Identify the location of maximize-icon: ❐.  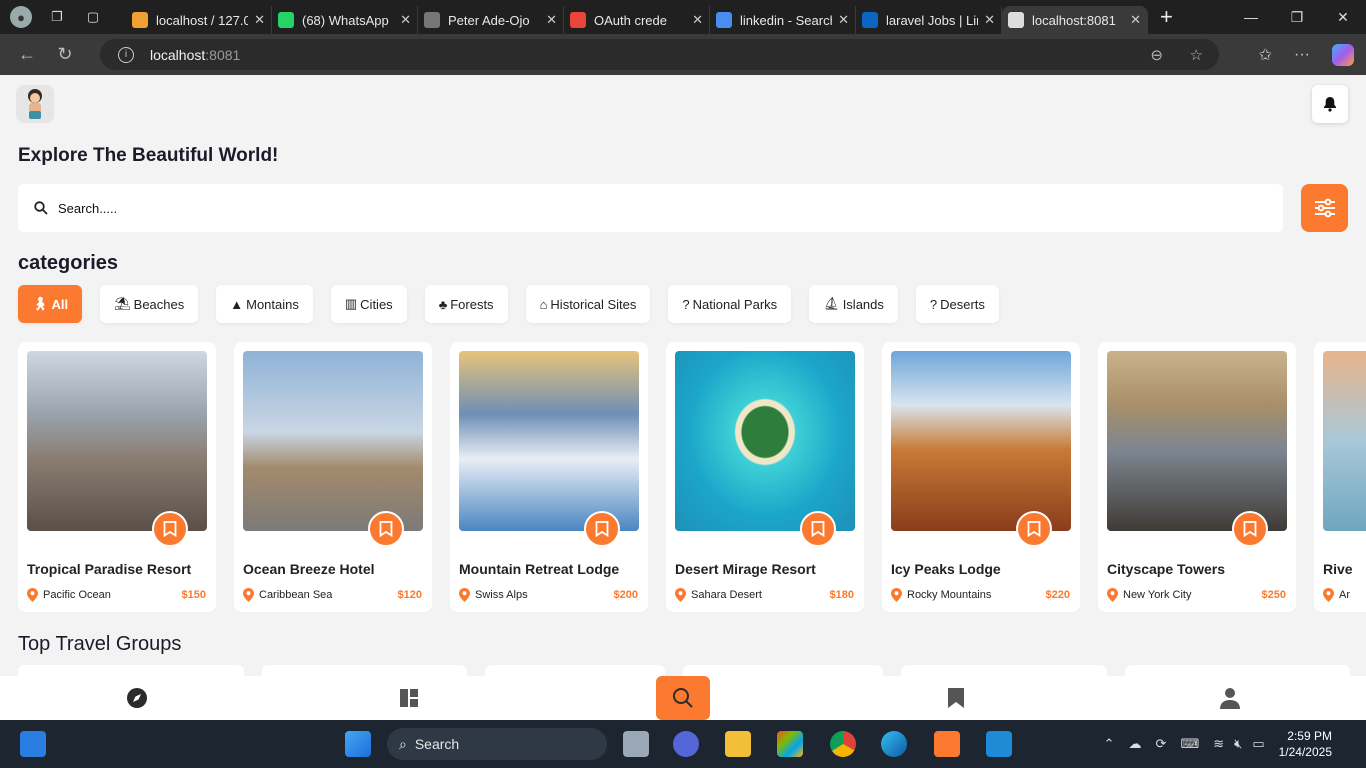
(1297, 17).